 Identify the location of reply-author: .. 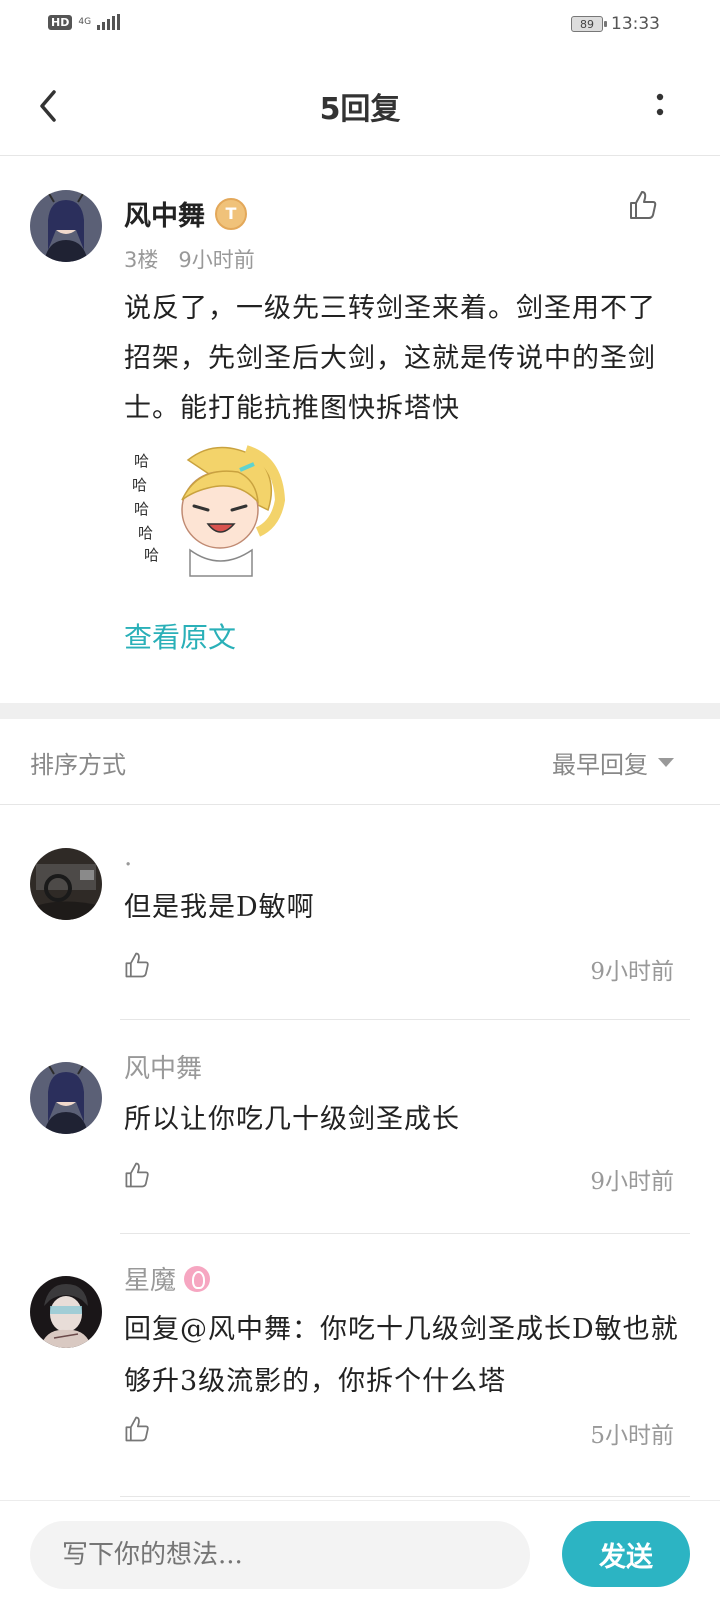
(128, 857).